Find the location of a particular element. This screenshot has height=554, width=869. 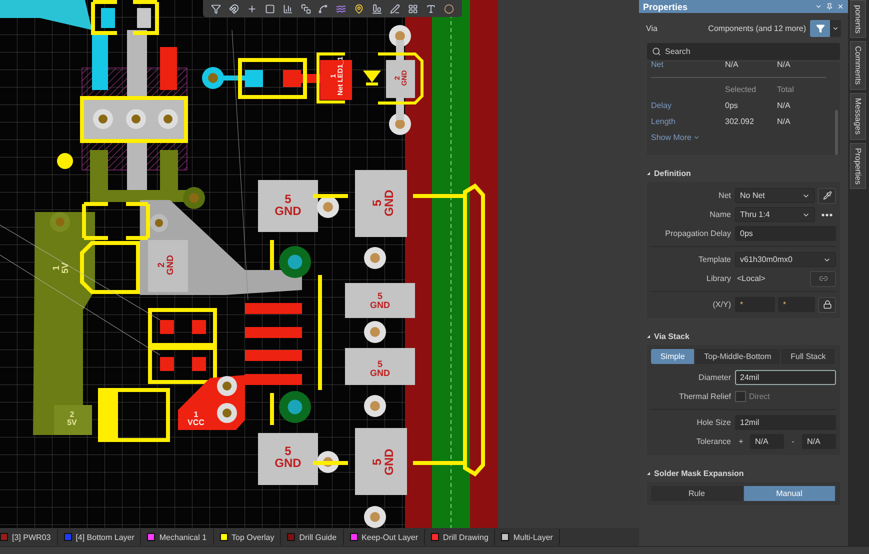

eyedropper-button is located at coordinates (827, 196).